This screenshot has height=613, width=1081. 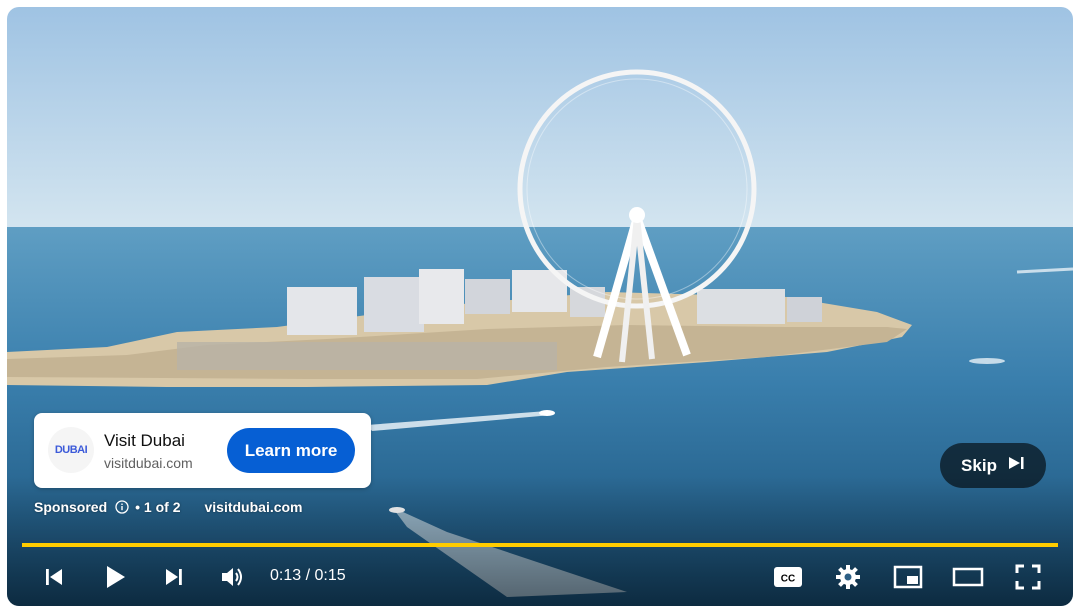 I want to click on miniplayer-icon, so click(x=908, y=577).